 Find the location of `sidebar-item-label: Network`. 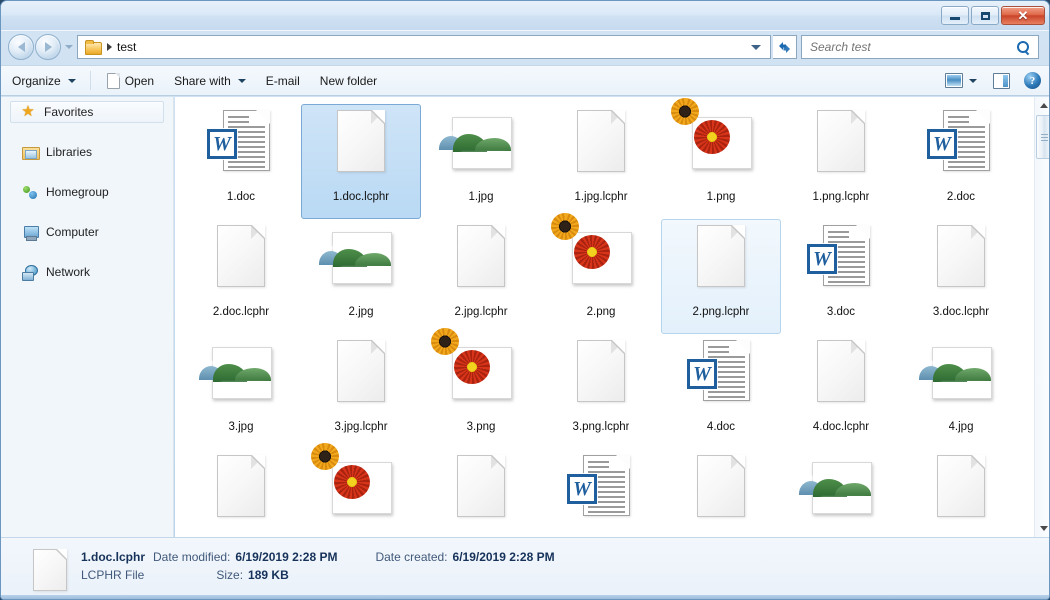

sidebar-item-label: Network is located at coordinates (68, 272).